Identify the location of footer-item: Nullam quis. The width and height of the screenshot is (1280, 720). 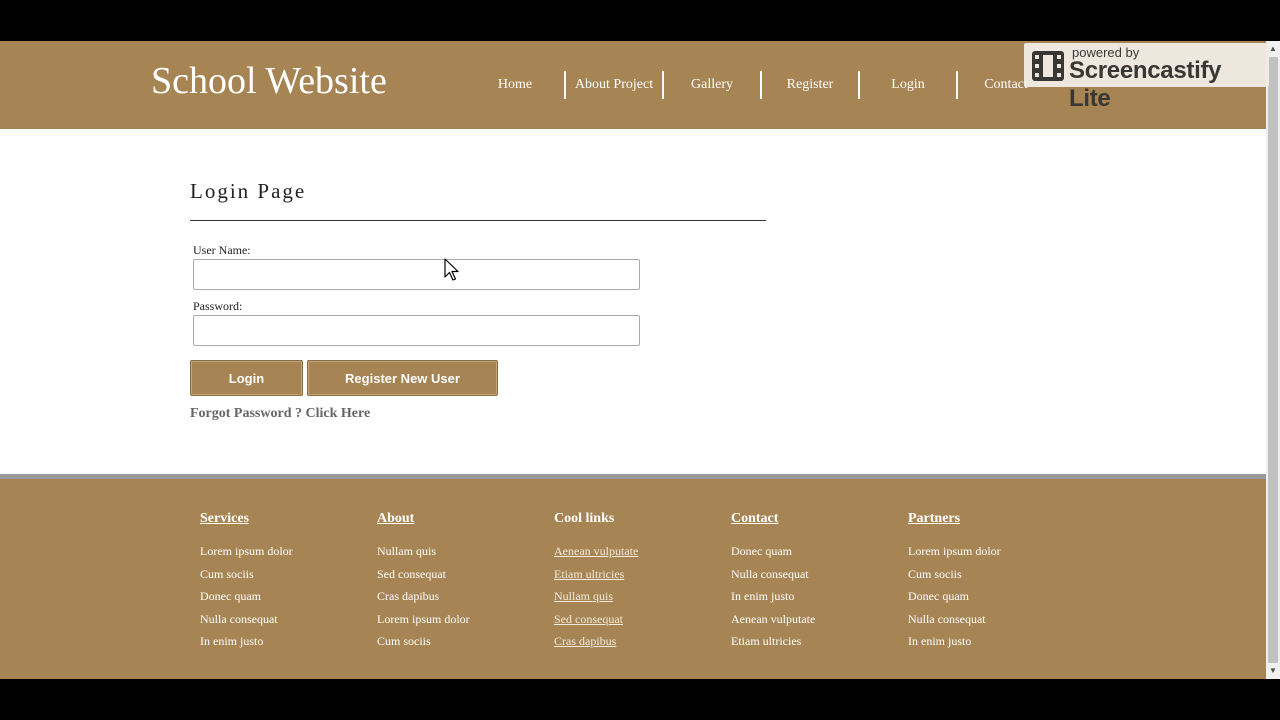
(406, 551).